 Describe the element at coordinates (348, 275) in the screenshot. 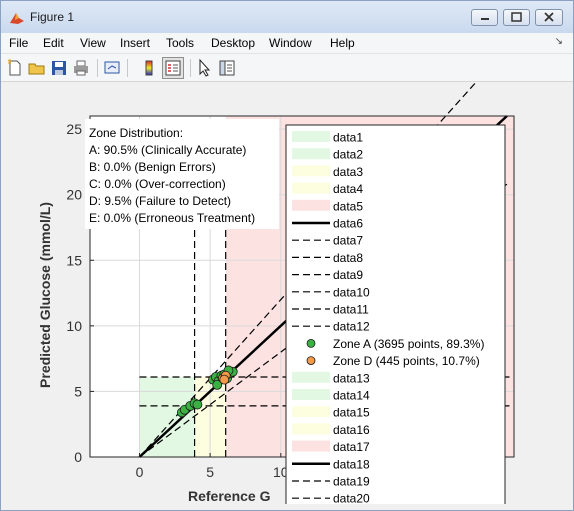

I see `legend-entry-label: data9` at that location.